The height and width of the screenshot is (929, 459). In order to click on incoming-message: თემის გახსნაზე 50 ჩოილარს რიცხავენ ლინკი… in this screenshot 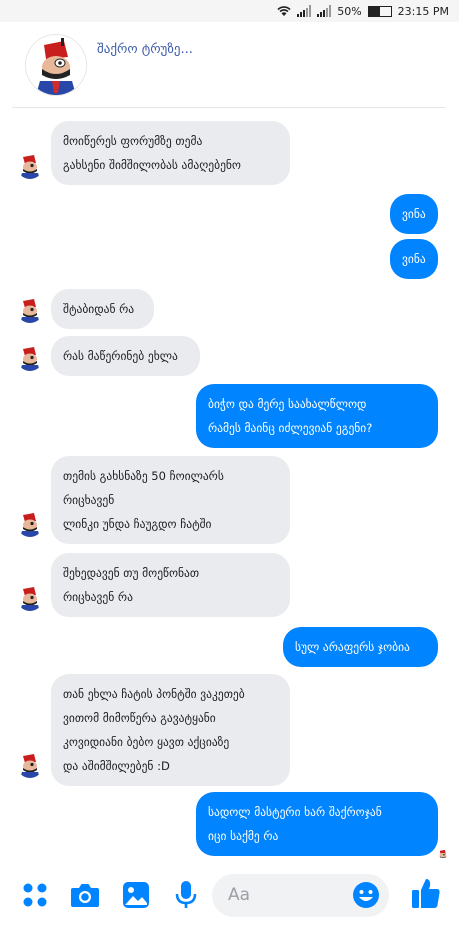, I will do `click(170, 500)`.